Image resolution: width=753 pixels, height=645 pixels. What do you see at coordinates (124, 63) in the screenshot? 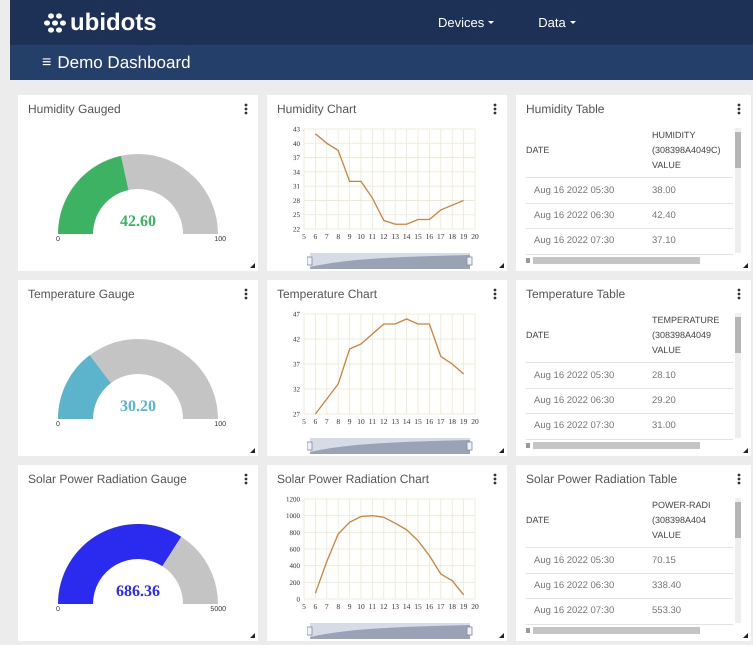
I see `dashboard-title: Demo Dashboard` at bounding box center [124, 63].